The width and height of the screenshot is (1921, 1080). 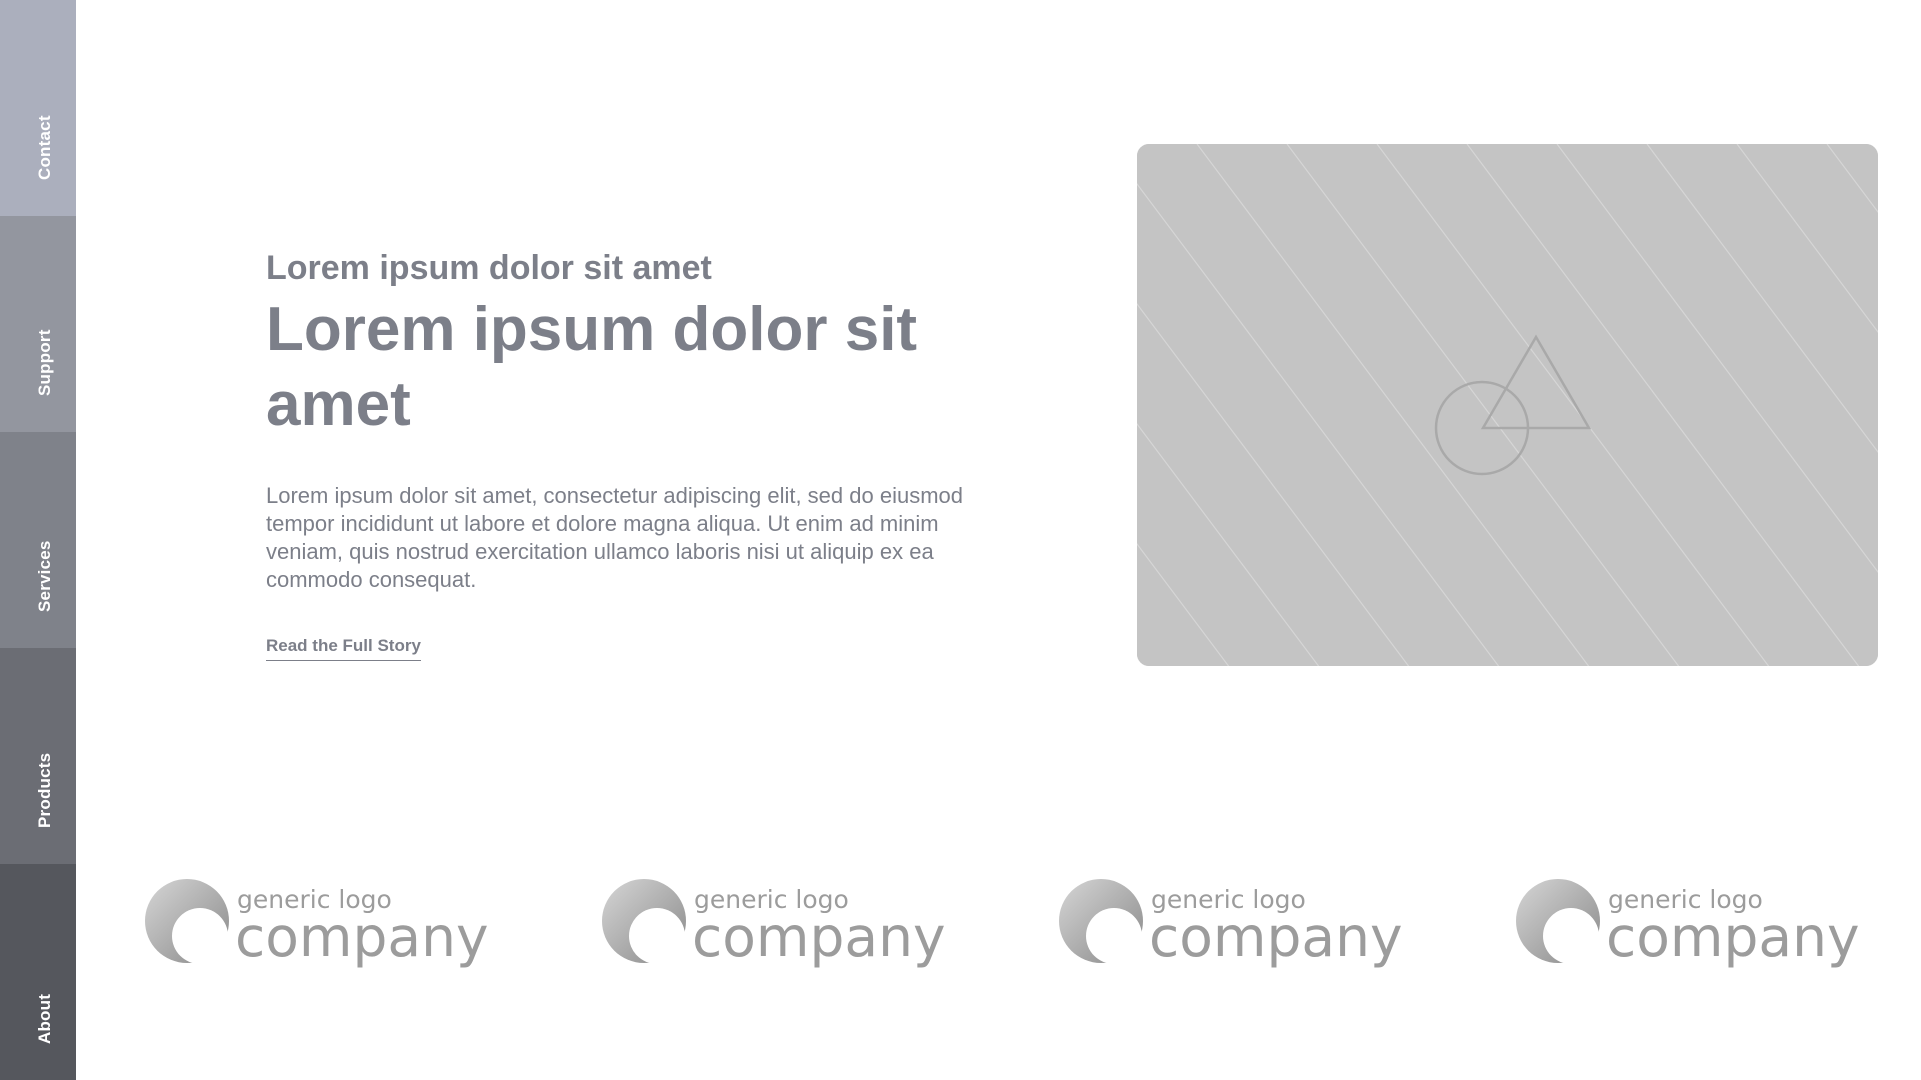 I want to click on sidebar-item-label: Products, so click(x=44, y=790).